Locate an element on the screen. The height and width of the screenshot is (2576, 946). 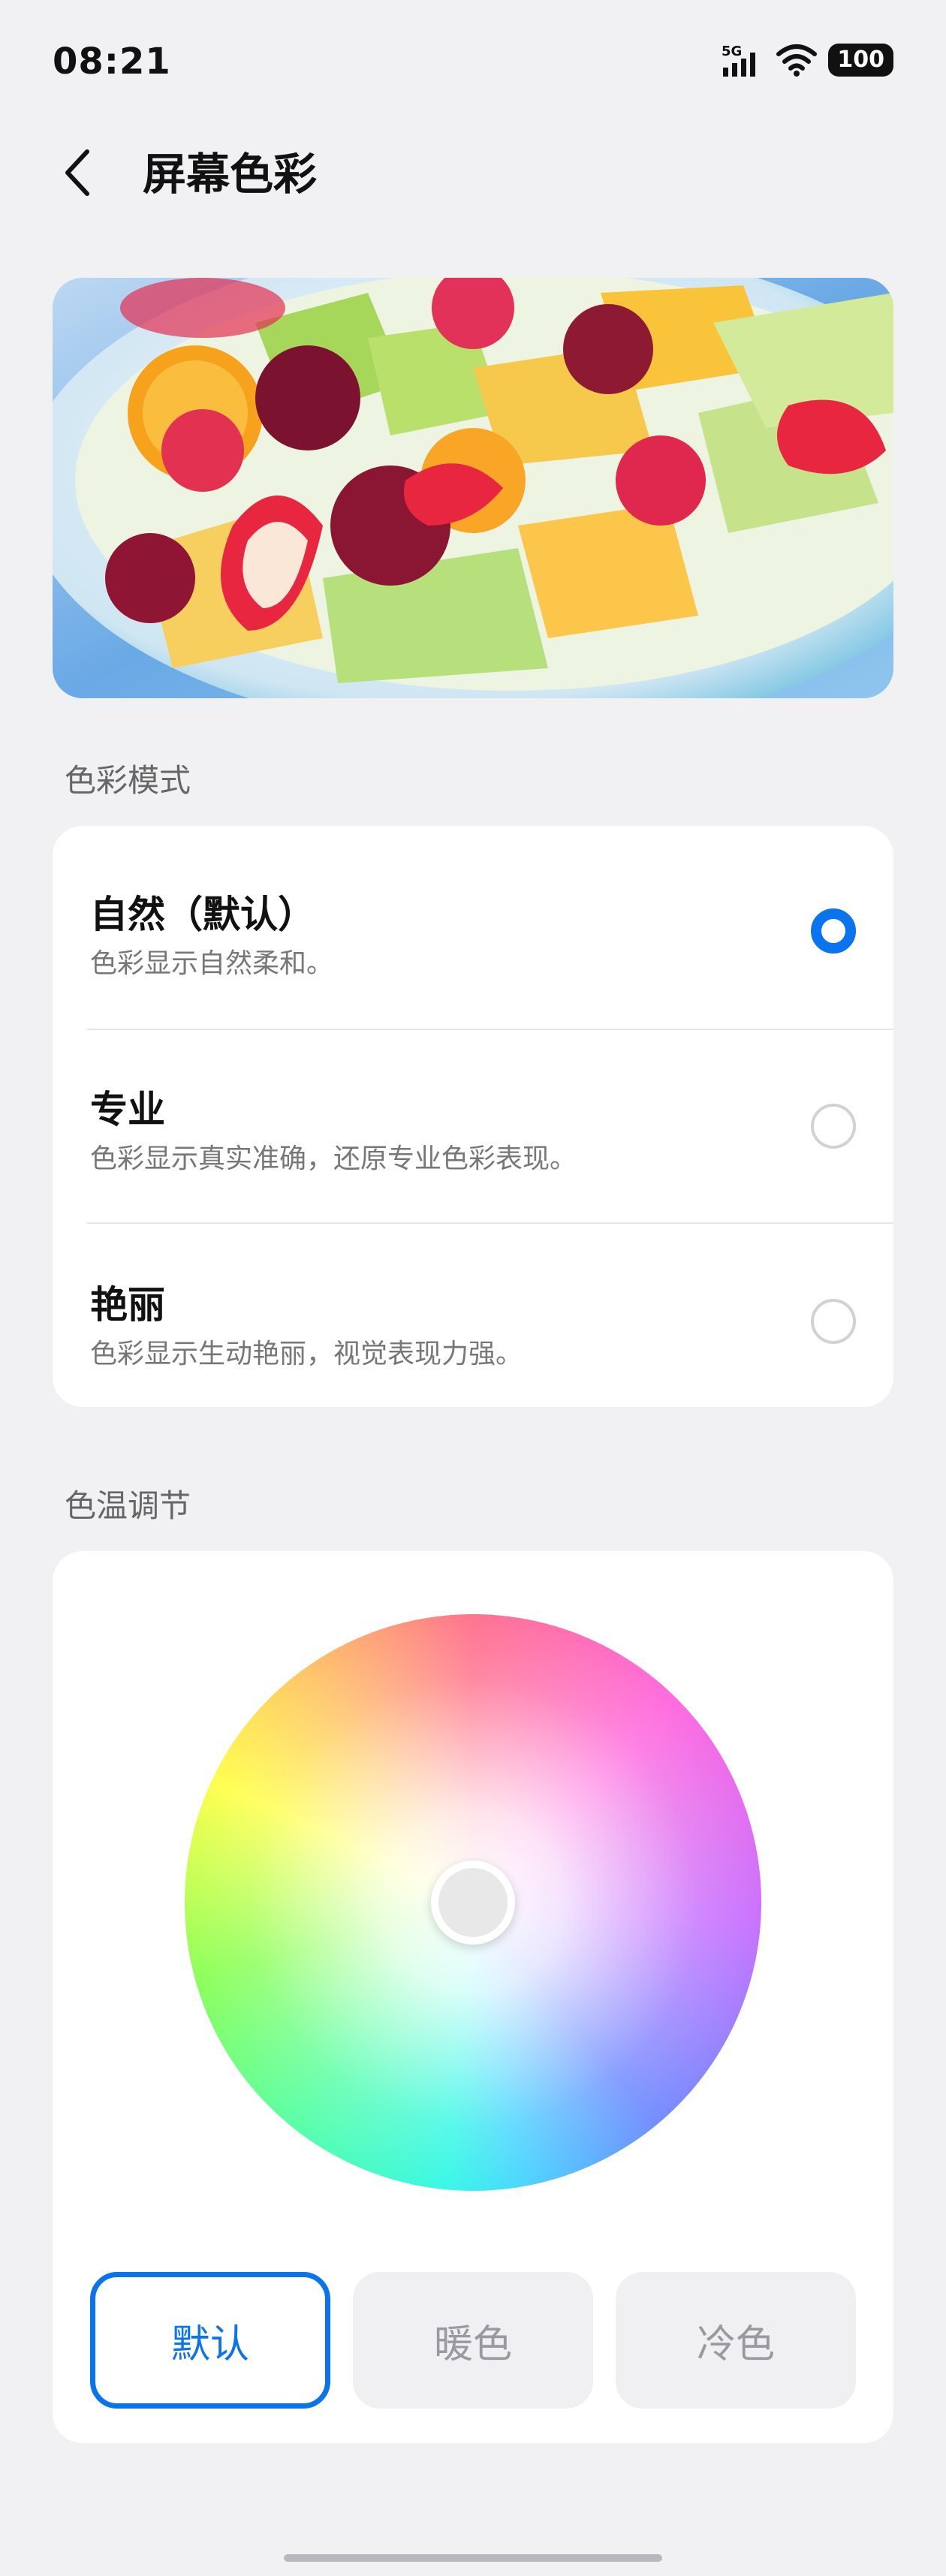
color-mode-option-title: 专业 is located at coordinates (127, 1109).